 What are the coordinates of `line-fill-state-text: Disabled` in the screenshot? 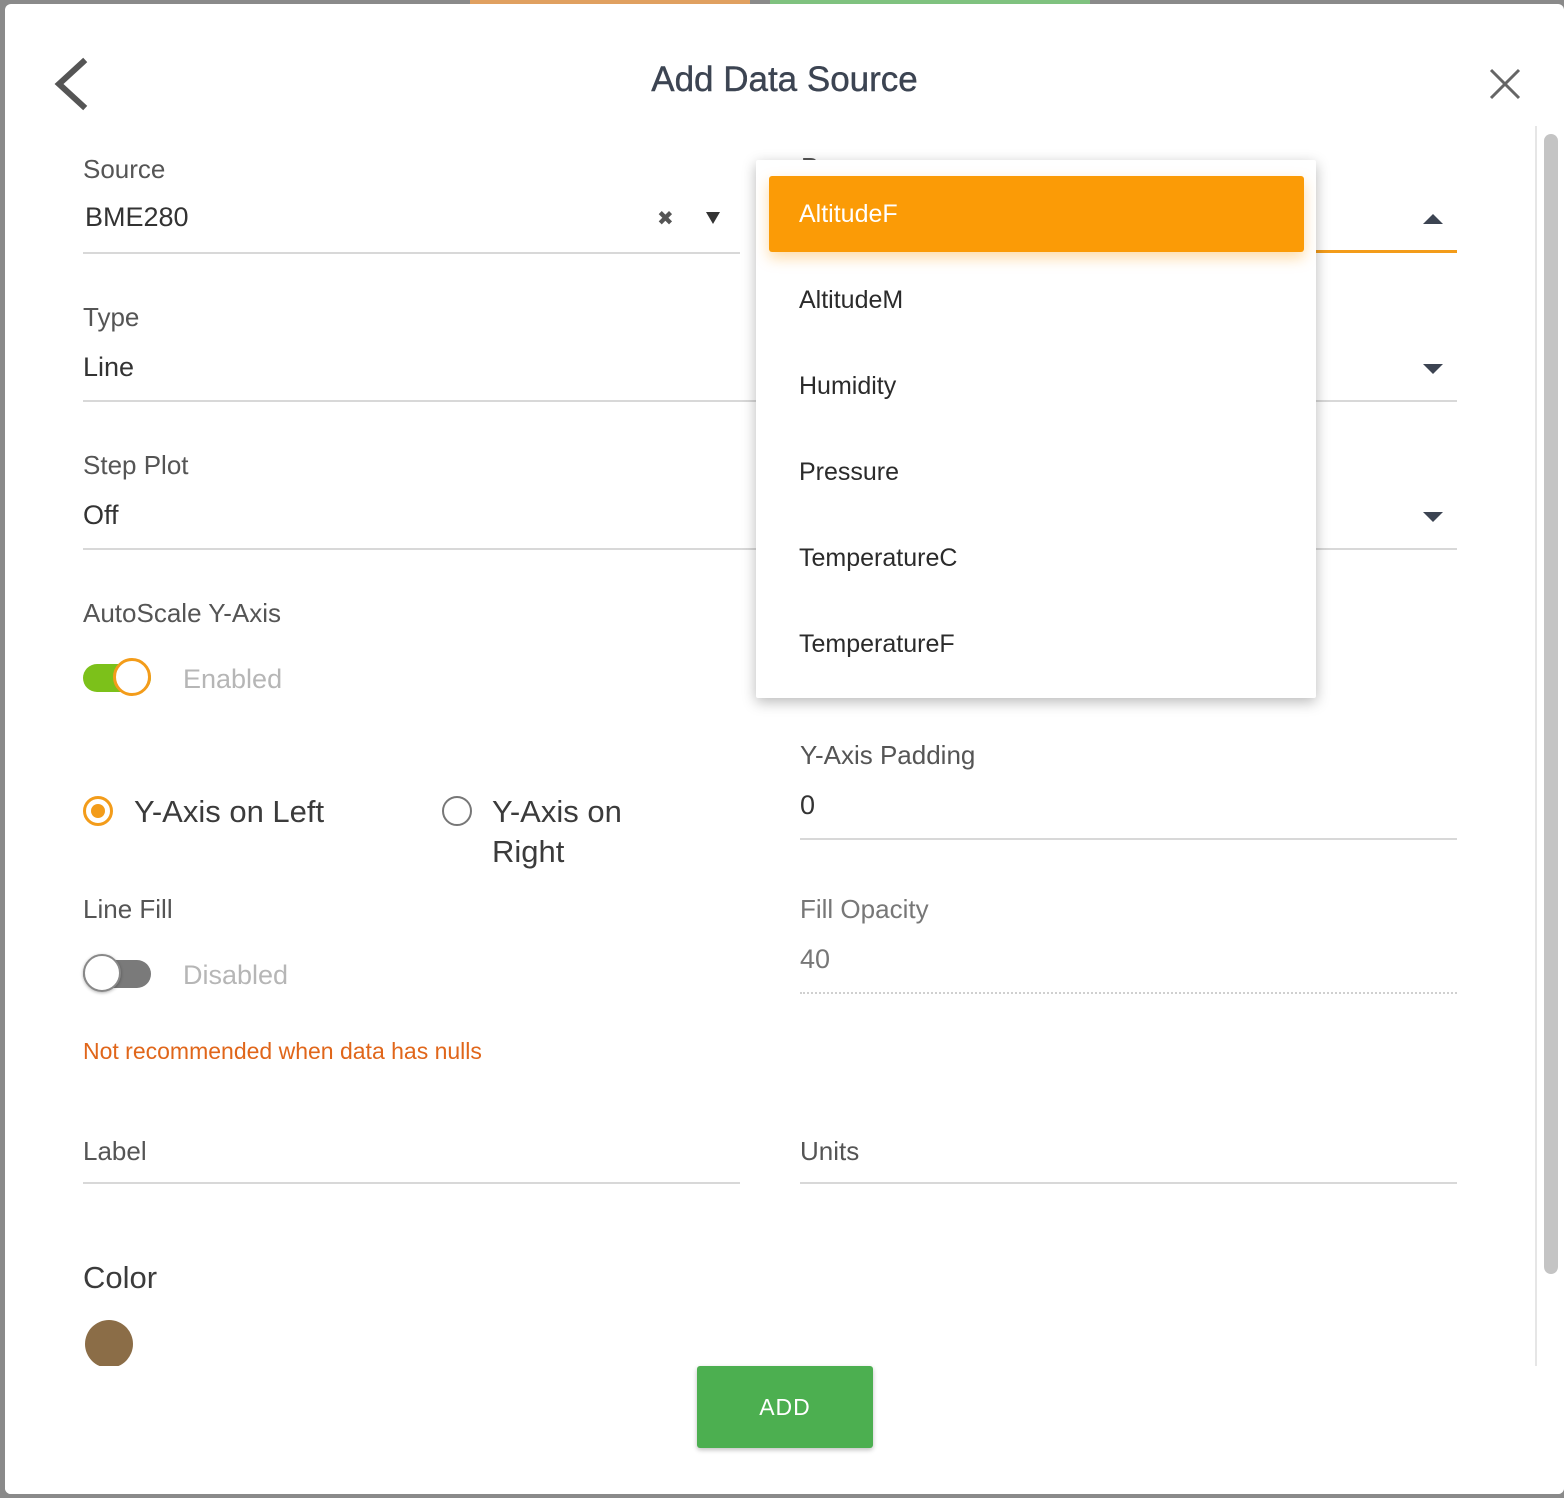 It's located at (236, 975).